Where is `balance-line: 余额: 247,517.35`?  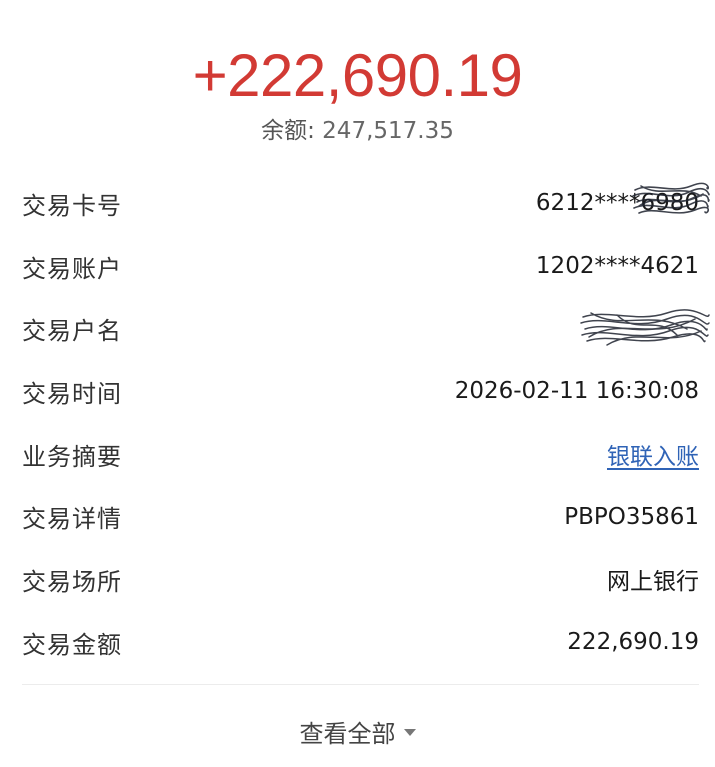 balance-line: 余额: 247,517.35 is located at coordinates (357, 131).